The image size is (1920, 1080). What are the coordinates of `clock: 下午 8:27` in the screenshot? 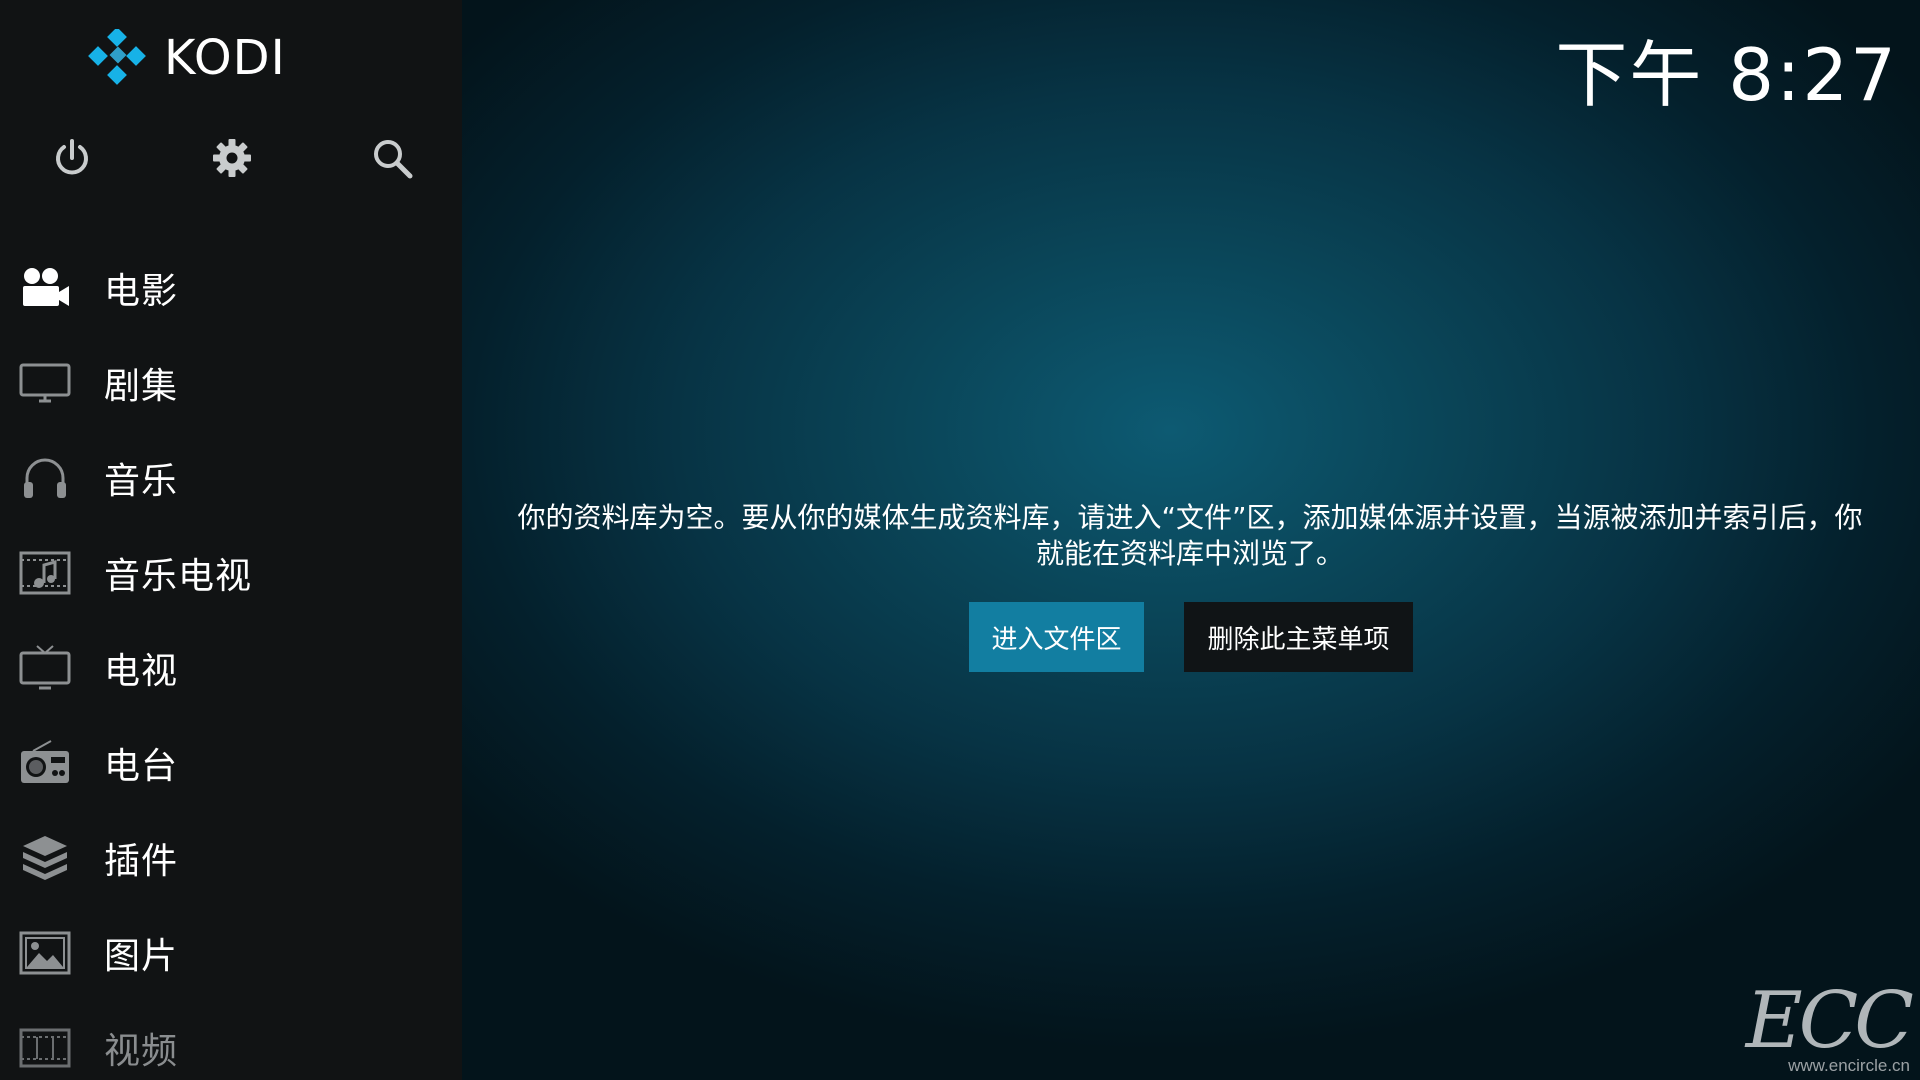 It's located at (1726, 75).